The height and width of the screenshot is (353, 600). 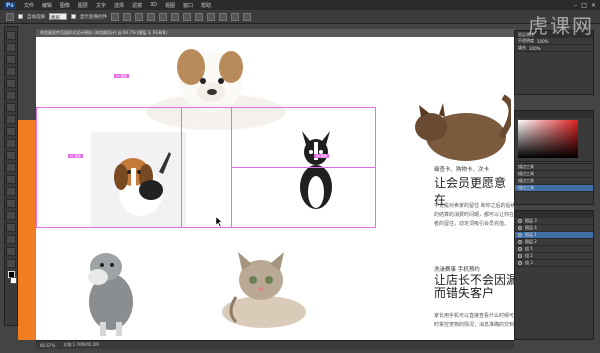 I want to click on distribute-top-icon, so click(x=187, y=16).